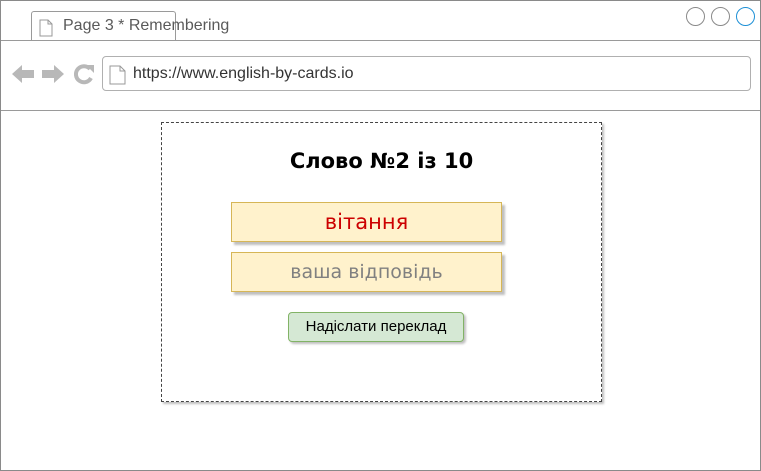  Describe the element at coordinates (84, 76) in the screenshot. I see `refresh-icon` at that location.